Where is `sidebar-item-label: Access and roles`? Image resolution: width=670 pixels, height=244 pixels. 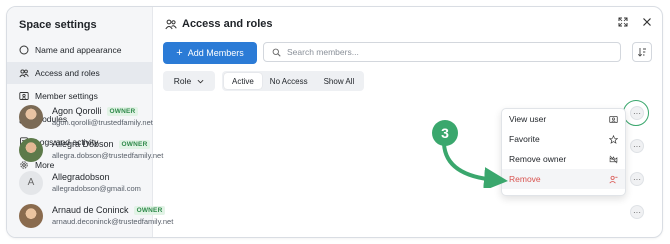
sidebar-item-label: Access and roles is located at coordinates (67, 73).